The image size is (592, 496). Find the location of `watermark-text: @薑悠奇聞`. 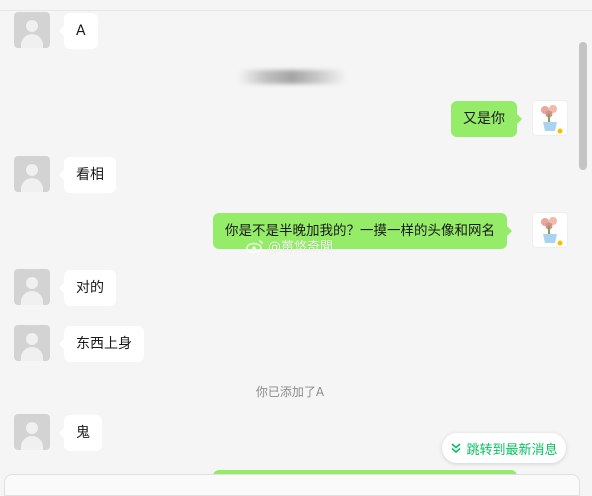

watermark-text: @薑悠奇聞 is located at coordinates (301, 247).